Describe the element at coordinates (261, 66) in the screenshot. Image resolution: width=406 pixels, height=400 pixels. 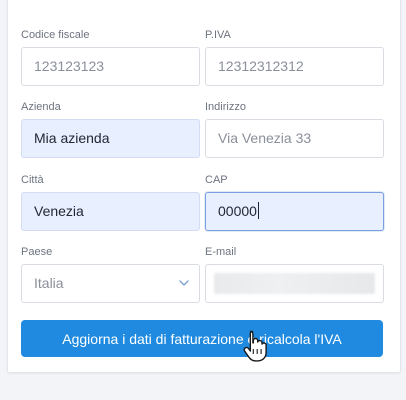
I see `piva-value: 12312312312` at that location.